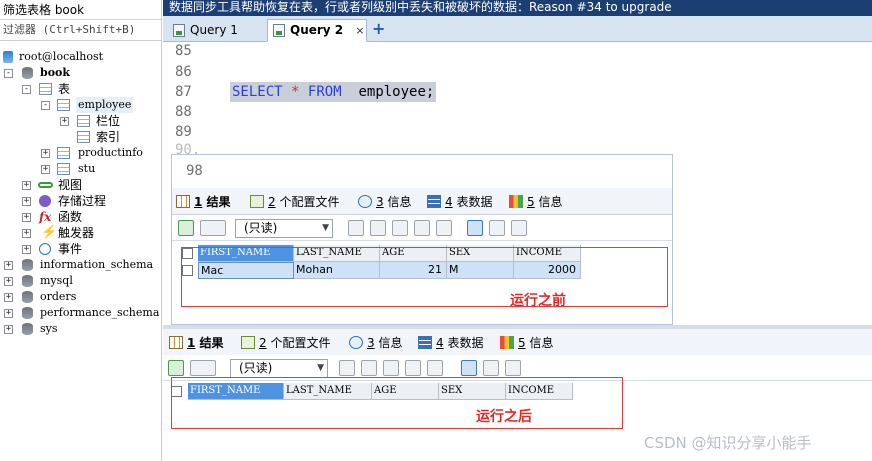  I want to click on columns-icon, so click(83, 121).